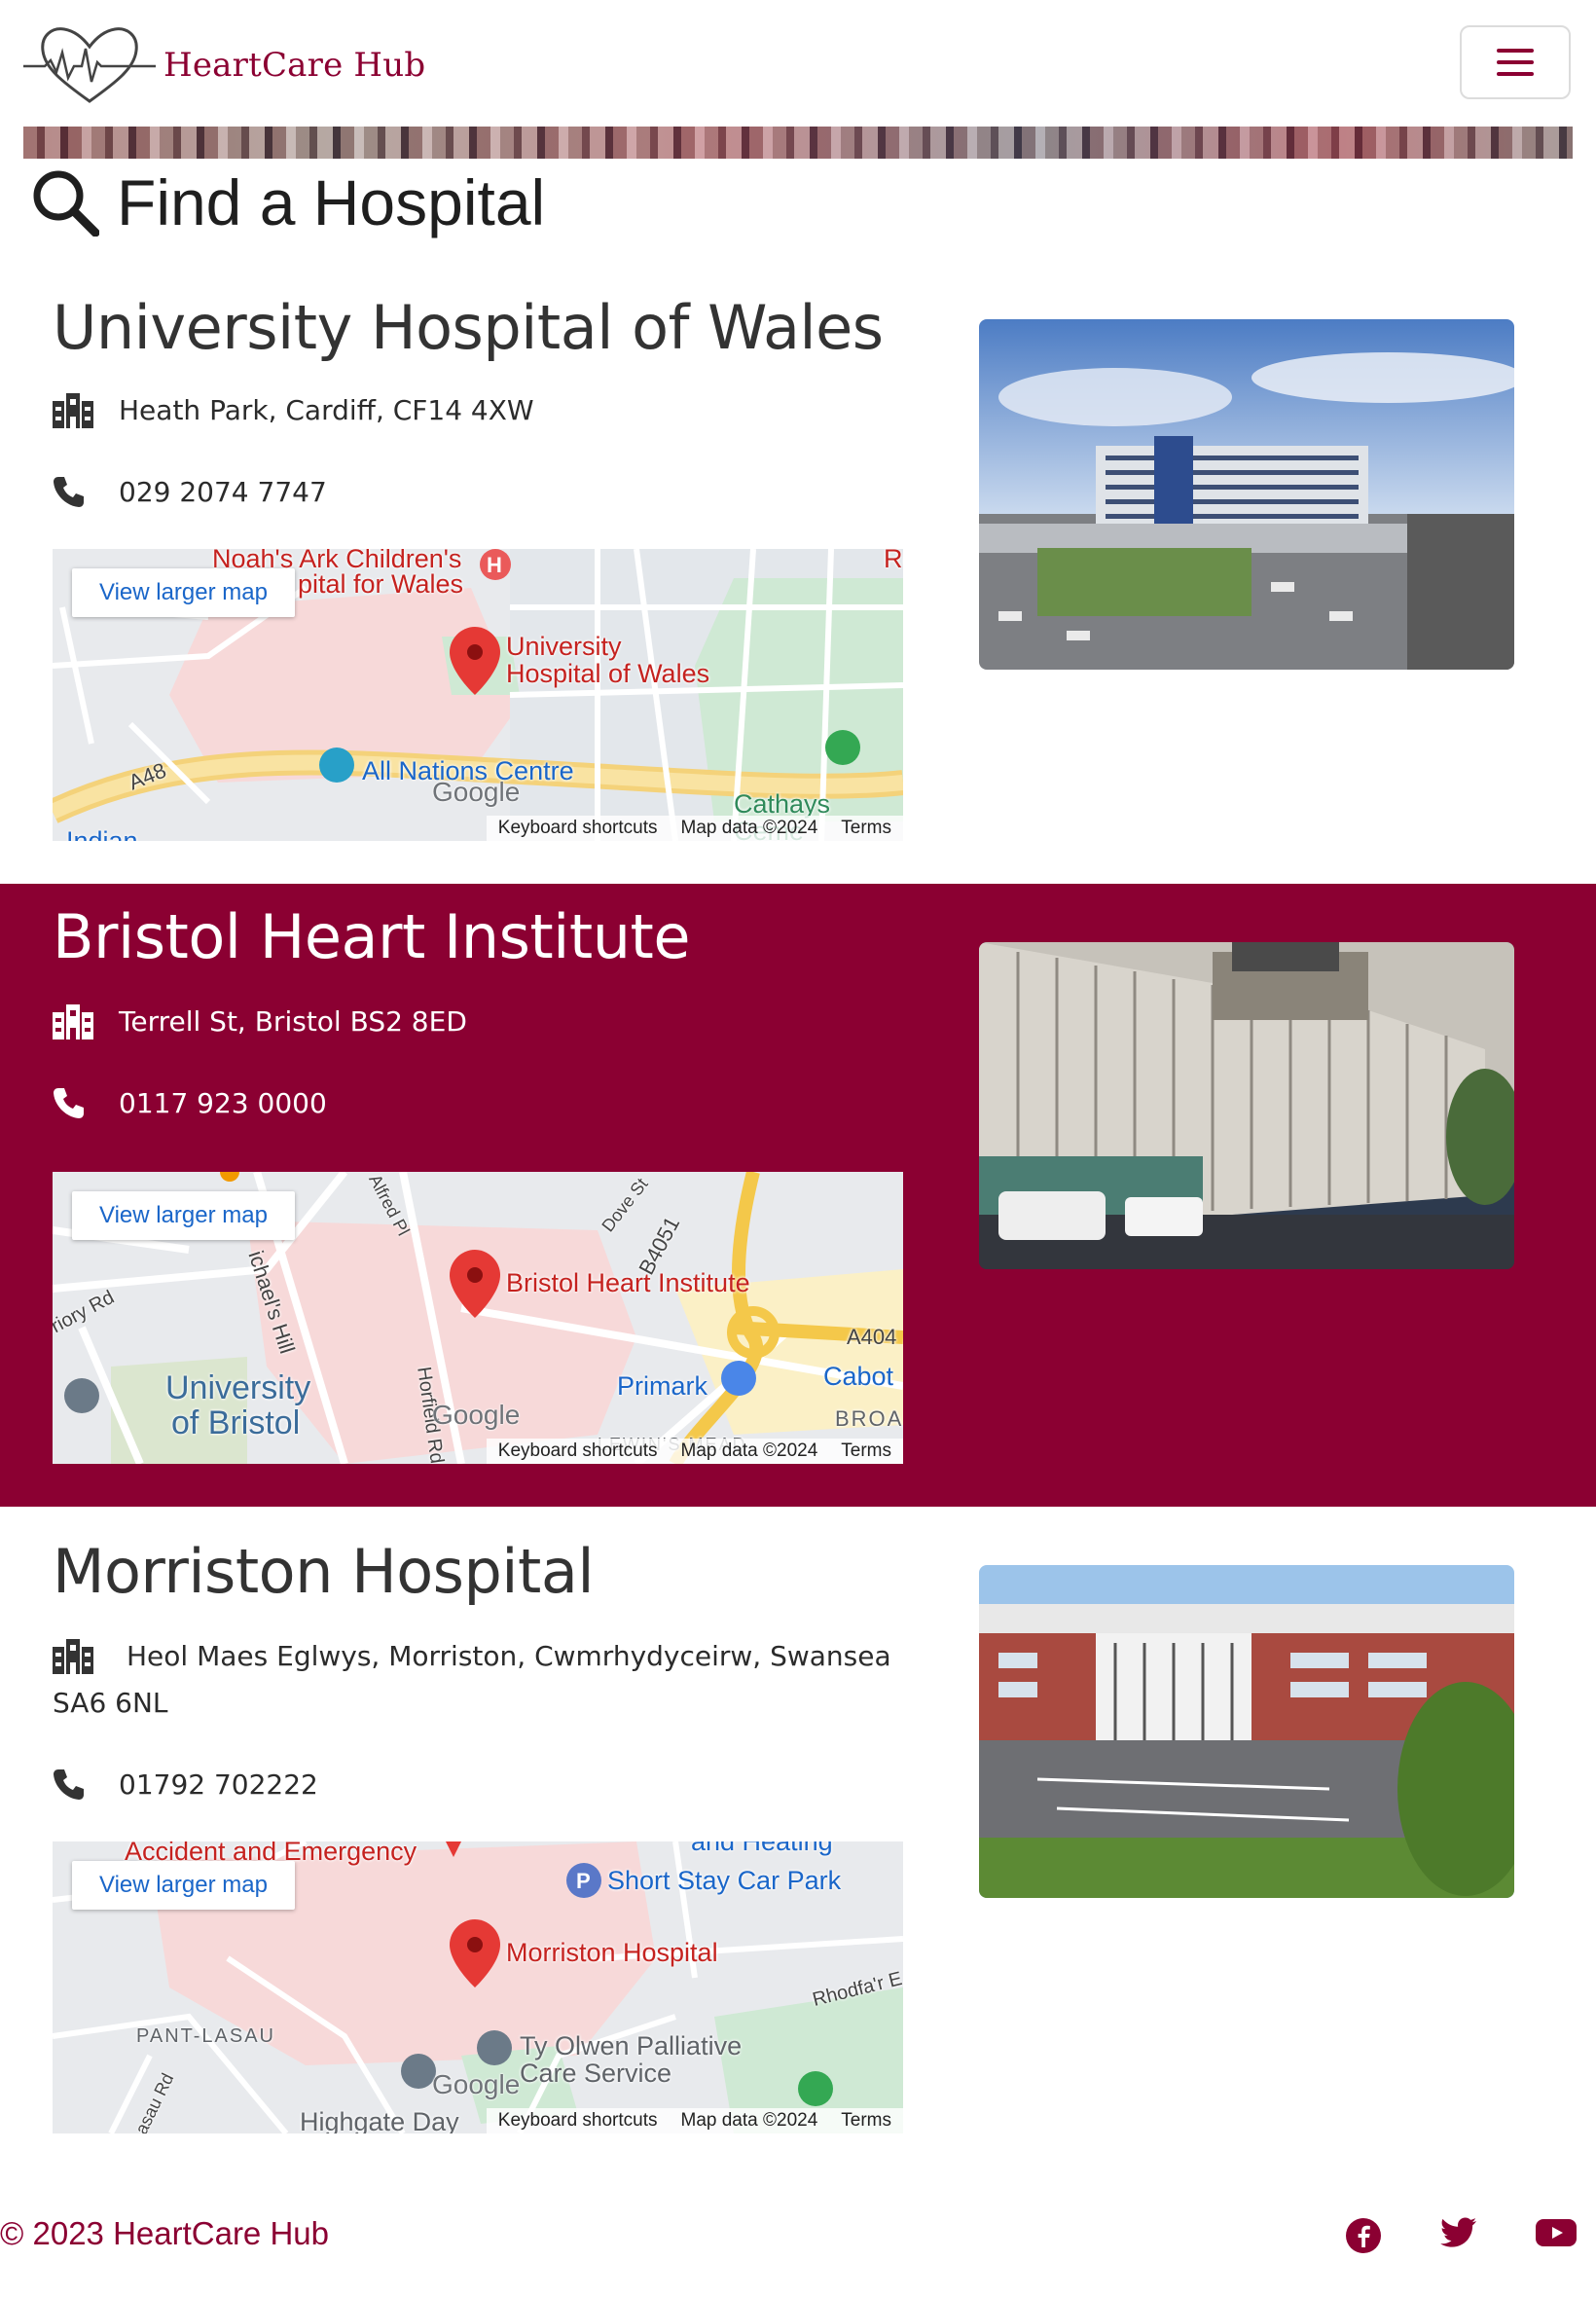 The height and width of the screenshot is (2297, 1596). I want to click on map-label: Accident and Emergency, so click(271, 1853).